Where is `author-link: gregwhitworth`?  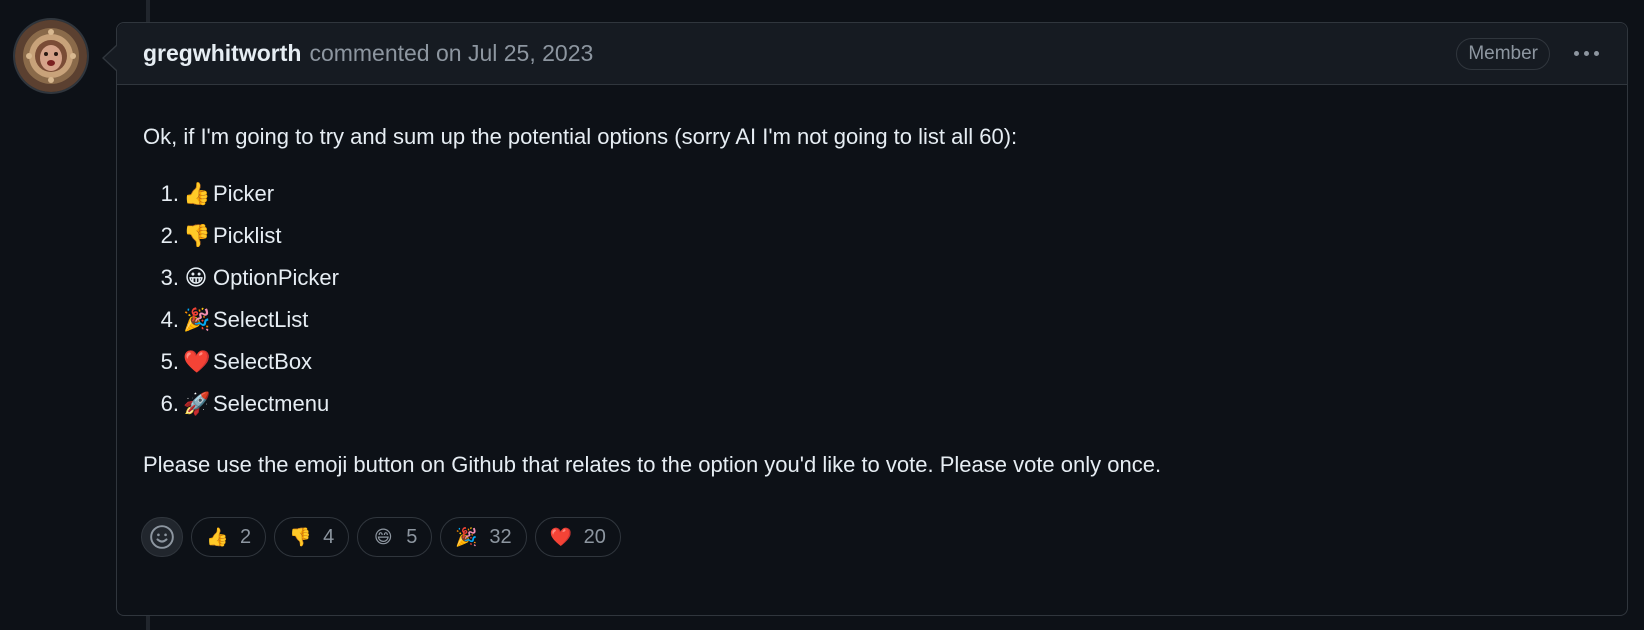 author-link: gregwhitworth is located at coordinates (222, 53).